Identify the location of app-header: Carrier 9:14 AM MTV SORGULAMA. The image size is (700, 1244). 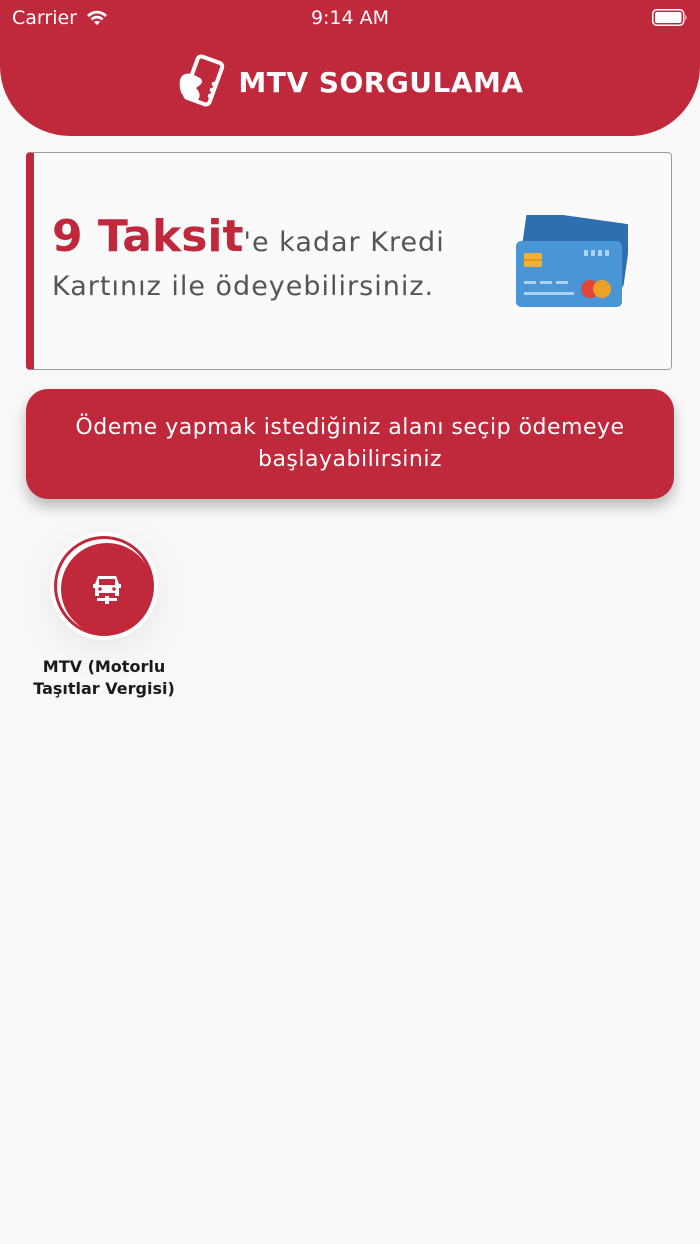
(350, 68).